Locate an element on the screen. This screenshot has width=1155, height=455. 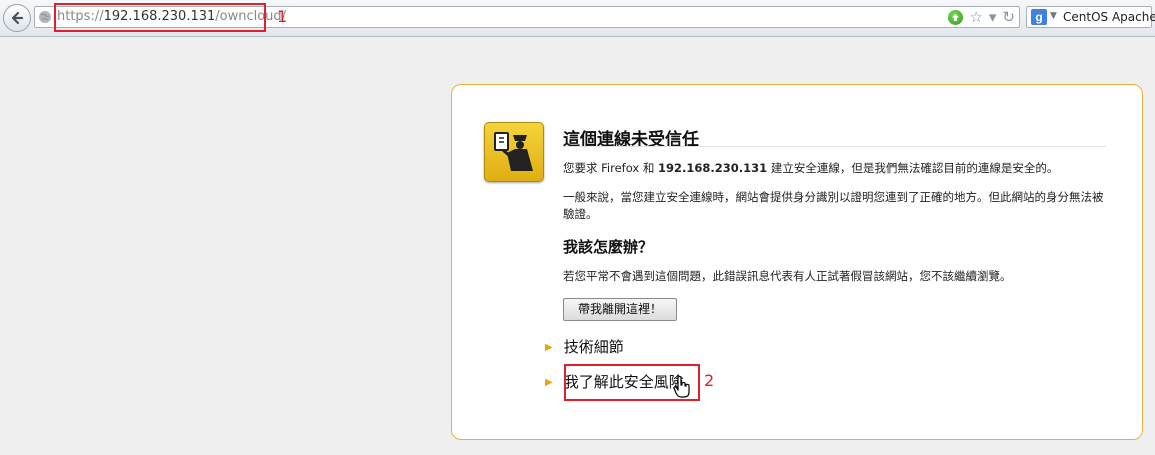
technical-details-expander: ▶ 技術細節 is located at coordinates (584, 346).